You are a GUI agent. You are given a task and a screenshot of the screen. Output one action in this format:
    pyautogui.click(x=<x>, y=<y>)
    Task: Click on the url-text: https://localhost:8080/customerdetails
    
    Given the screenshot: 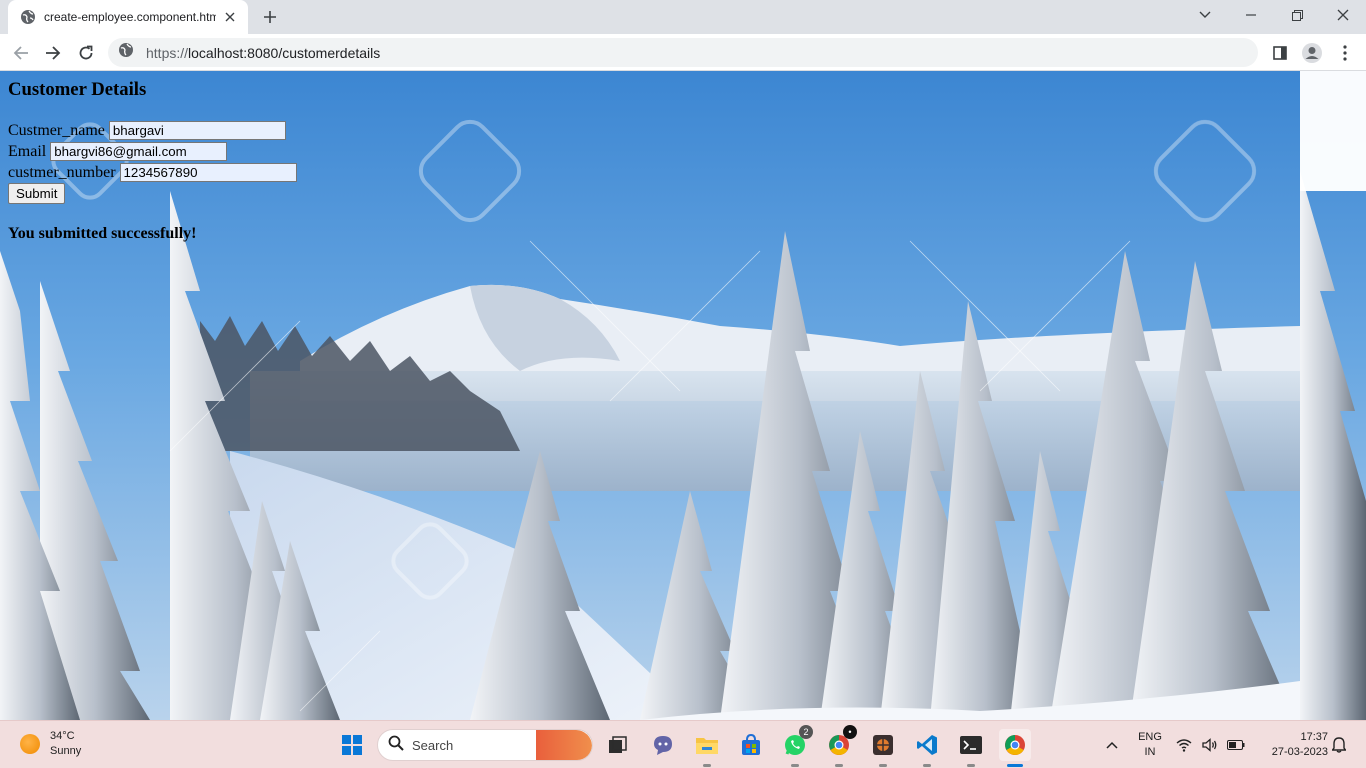 What is the action you would take?
    pyautogui.click(x=263, y=52)
    